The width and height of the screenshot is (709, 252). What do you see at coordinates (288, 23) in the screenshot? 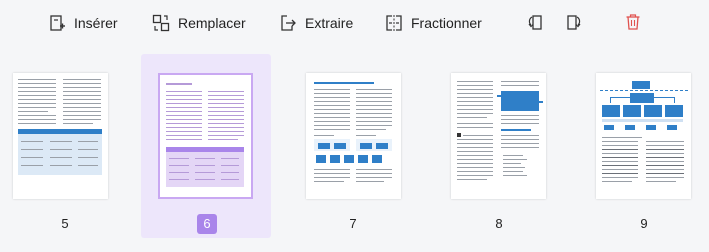
I see `extract-page-icon` at bounding box center [288, 23].